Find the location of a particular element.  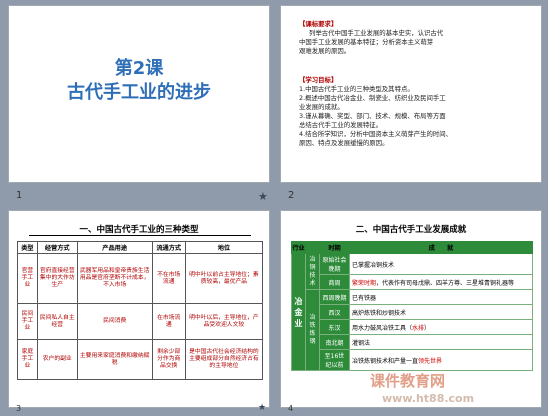

slide-heading: 二、中国古代手工业发展成就 is located at coordinates (411, 230).